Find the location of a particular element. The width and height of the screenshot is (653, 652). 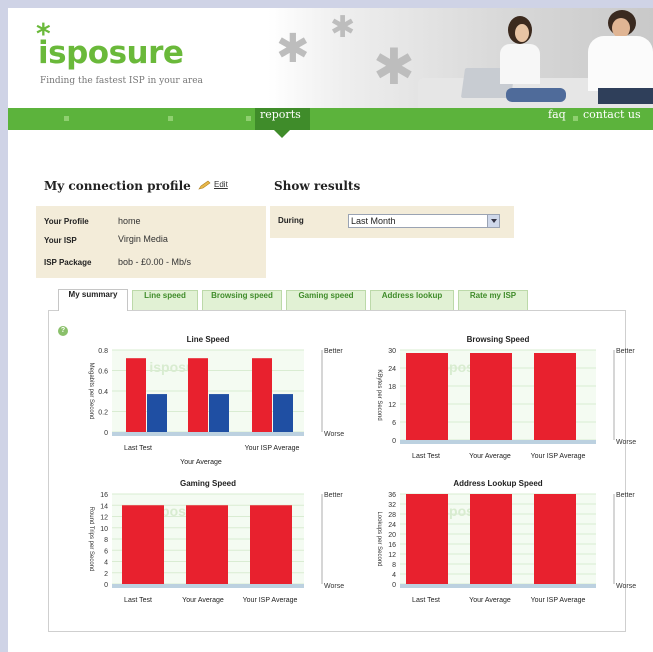

y-tick-label: 2 is located at coordinates (106, 574).